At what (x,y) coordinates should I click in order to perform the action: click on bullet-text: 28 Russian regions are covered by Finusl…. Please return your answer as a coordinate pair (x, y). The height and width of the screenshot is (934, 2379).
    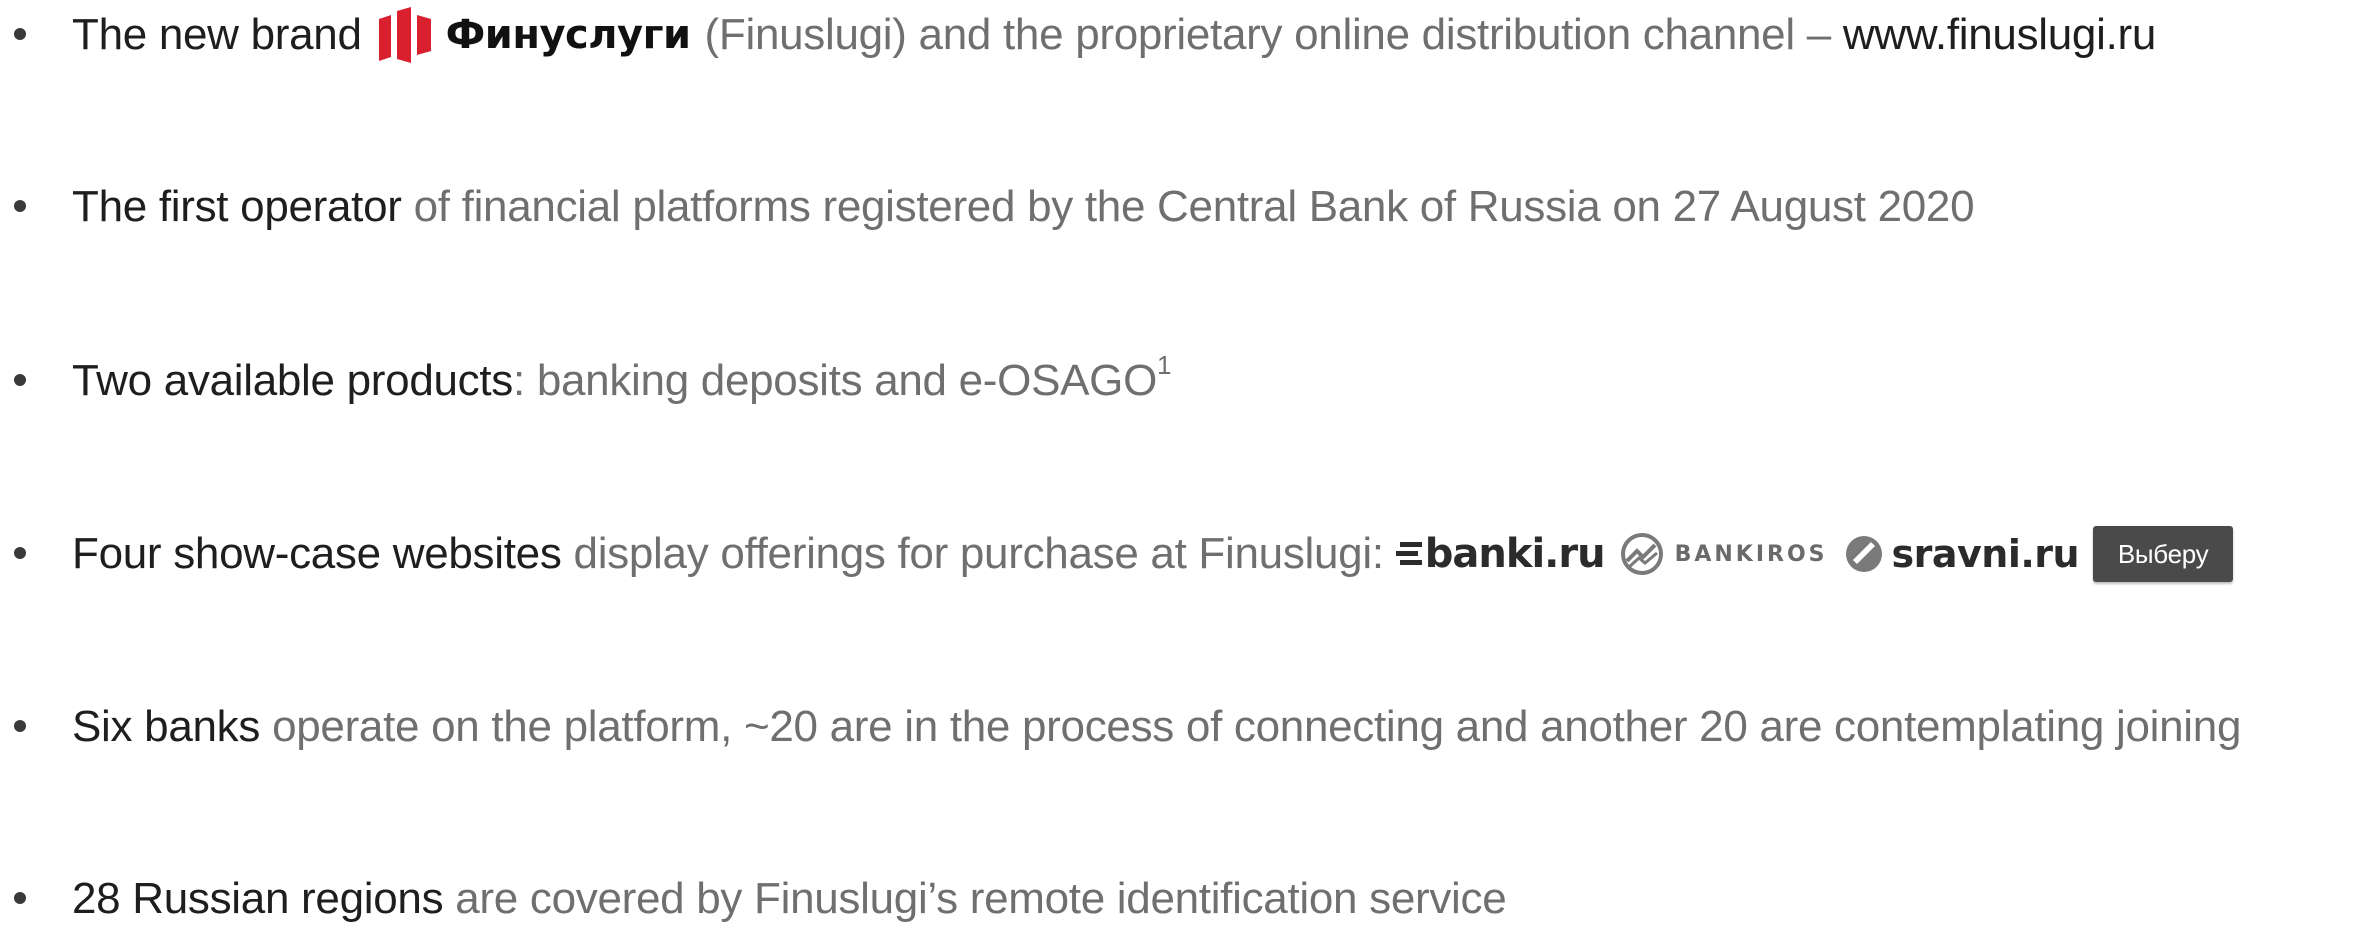
    Looking at the image, I should click on (789, 899).